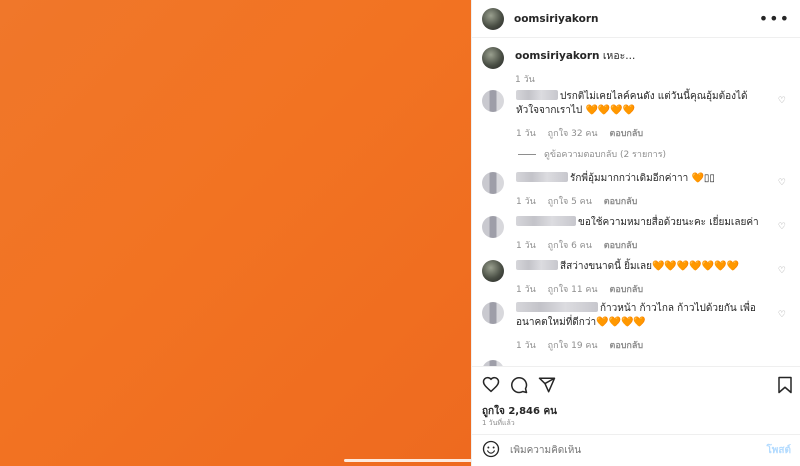 The image size is (800, 466). I want to click on view-replies-label: ดูข้อความตอบกลับ (2 รายการ), so click(605, 154).